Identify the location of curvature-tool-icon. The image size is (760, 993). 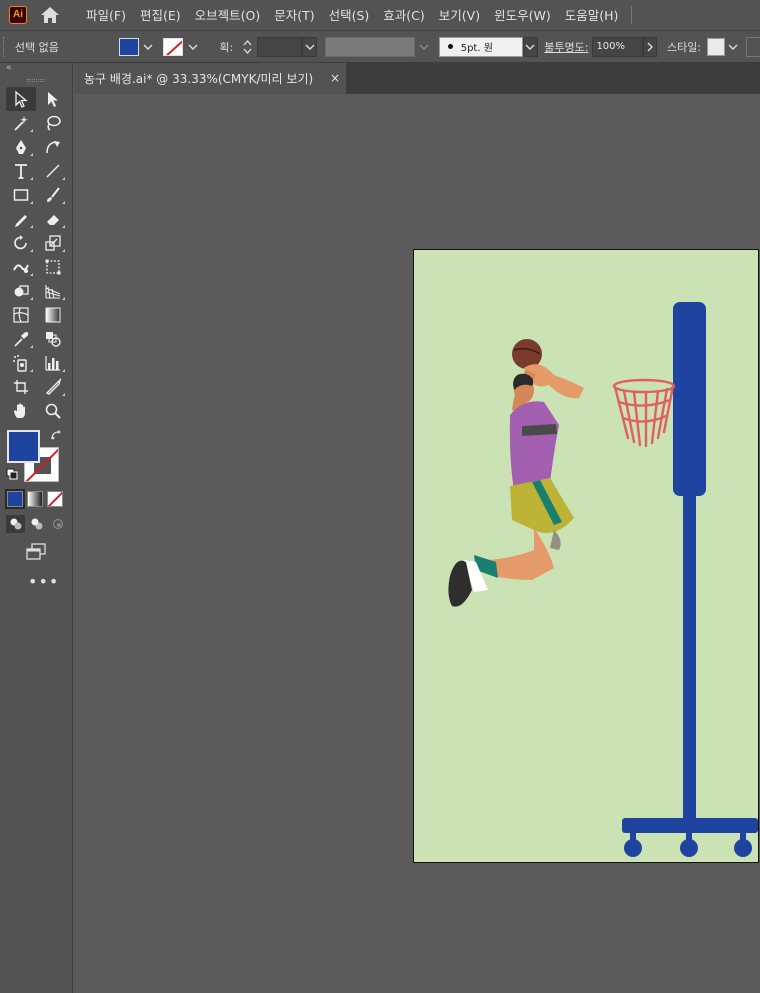
(53, 147).